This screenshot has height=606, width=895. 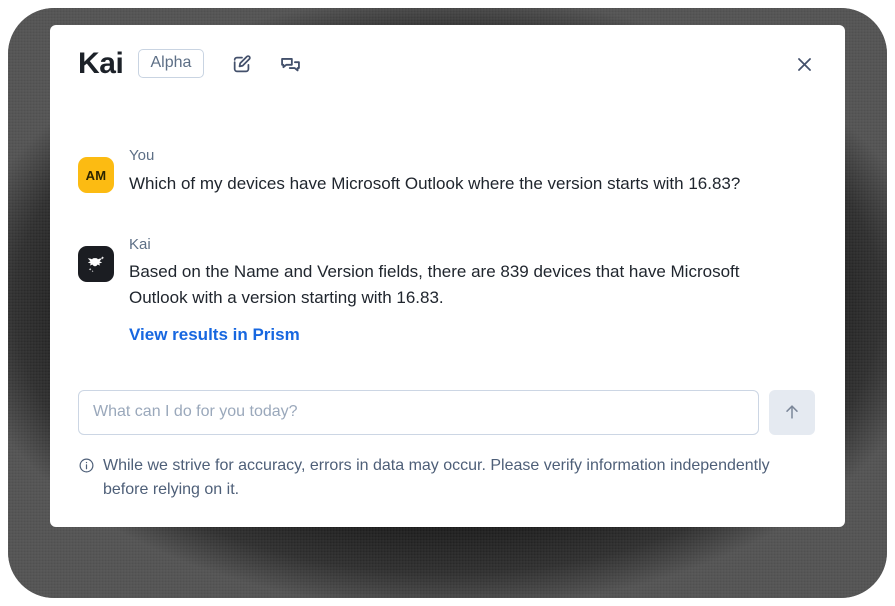 I want to click on message-author: You, so click(x=142, y=155).